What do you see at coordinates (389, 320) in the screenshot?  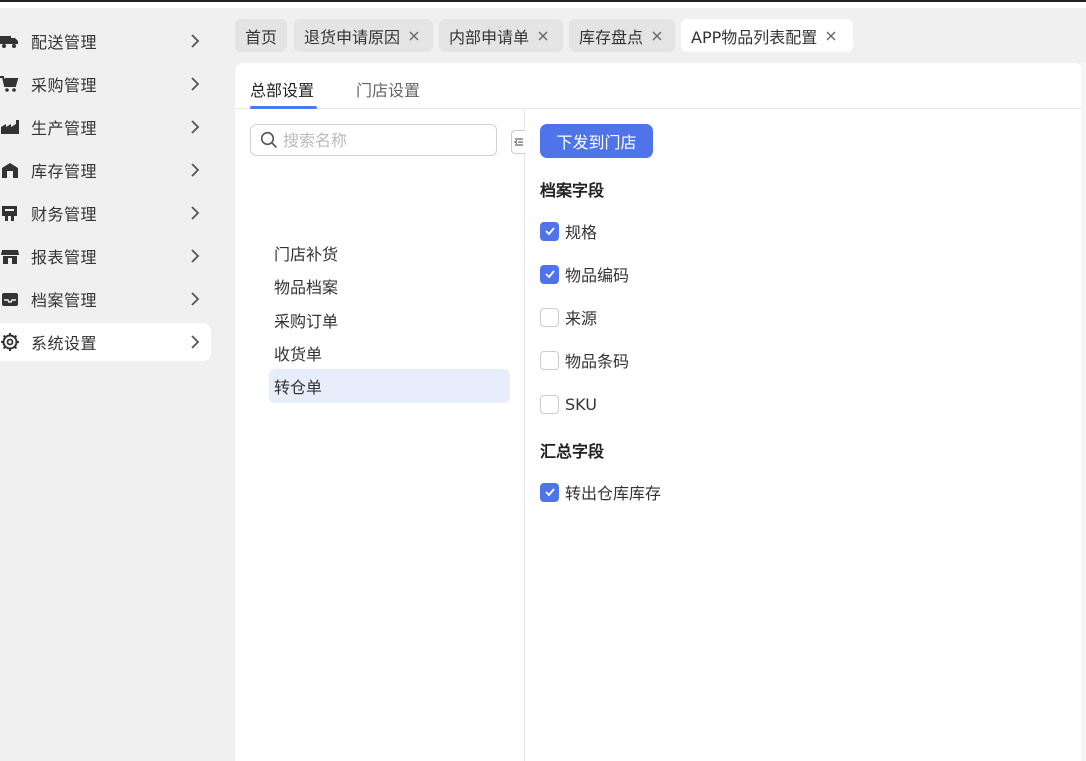 I see `list-item: 采购订单` at bounding box center [389, 320].